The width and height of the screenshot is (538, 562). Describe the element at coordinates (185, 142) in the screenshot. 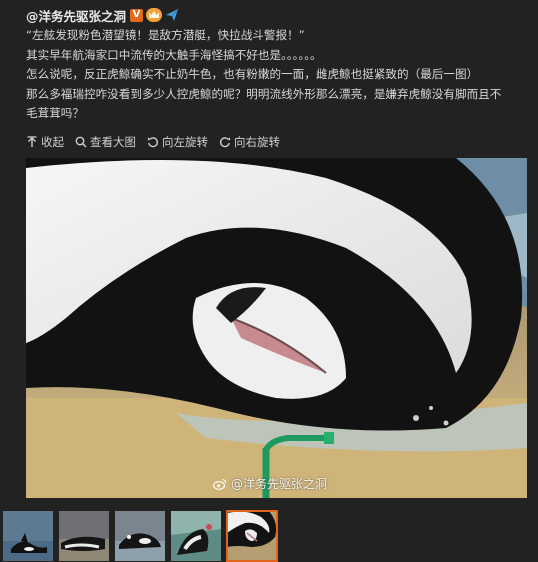

I see `rotate-left-label: 向左旋转` at that location.